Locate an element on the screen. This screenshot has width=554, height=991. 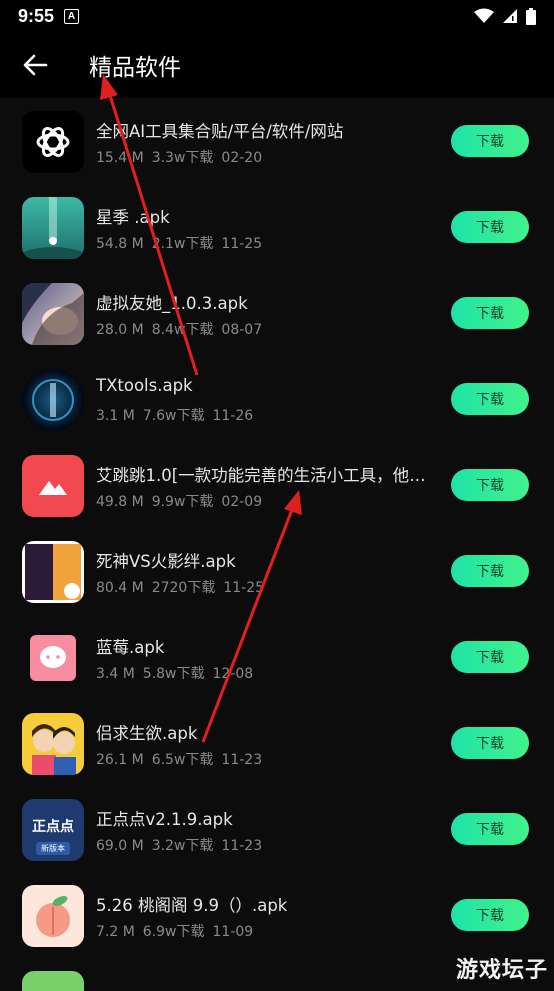
icon-sub-label: 新版本 is located at coordinates (53, 848).